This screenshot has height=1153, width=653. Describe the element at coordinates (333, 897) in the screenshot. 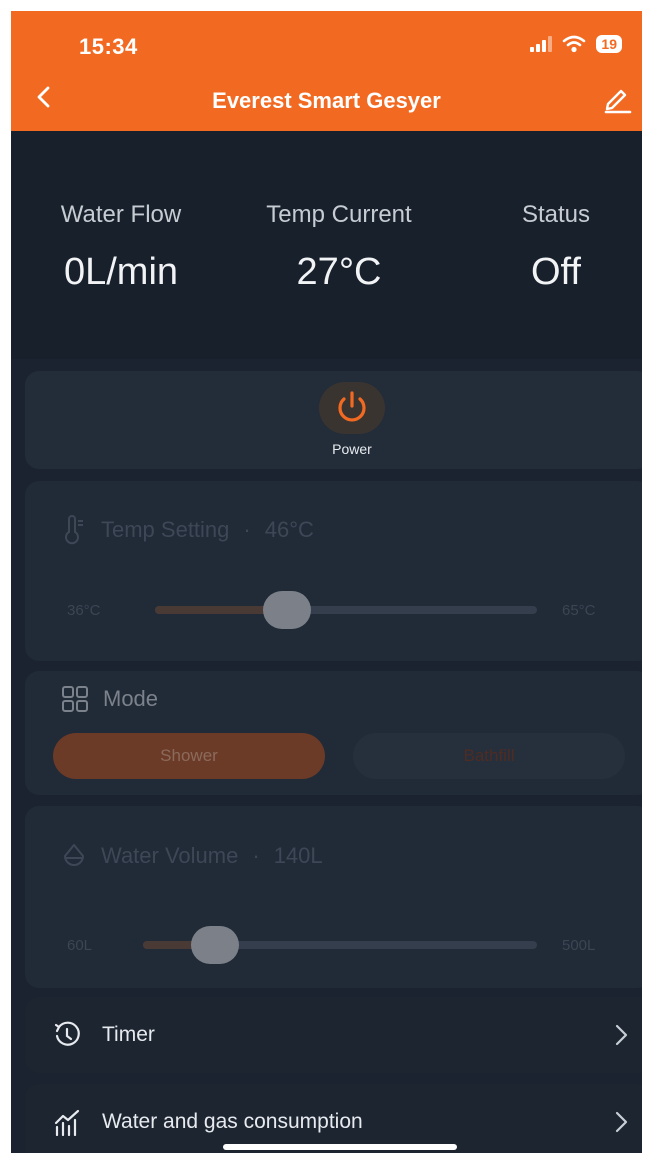

I see `water-volume-card: Water Volume · 140L 60L 500L` at that location.